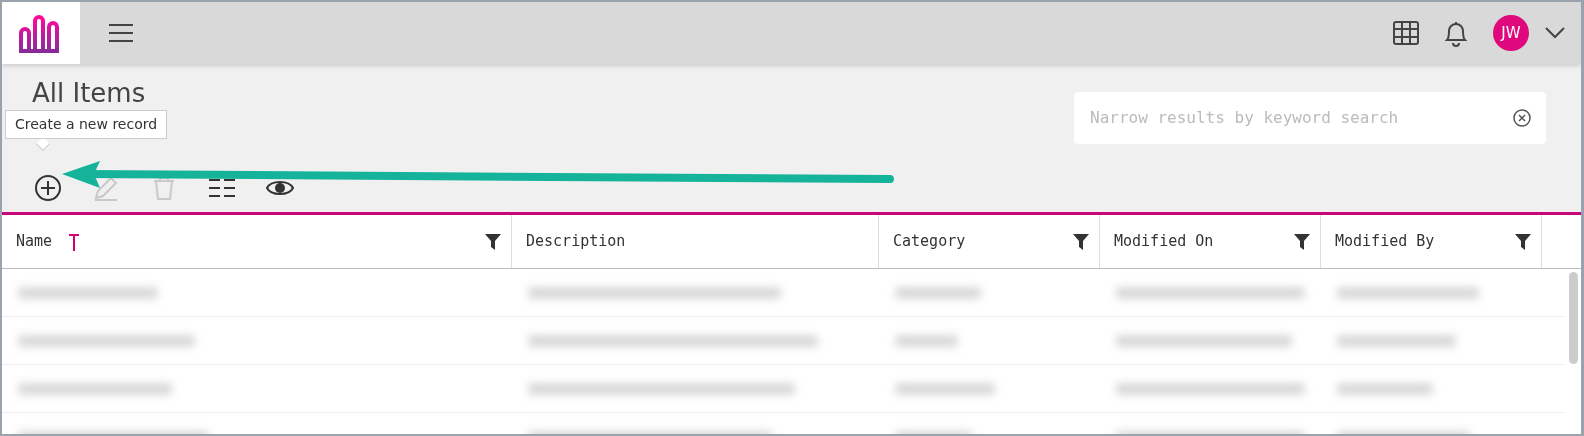  I want to click on column-header: Modified On, so click(1210, 241).